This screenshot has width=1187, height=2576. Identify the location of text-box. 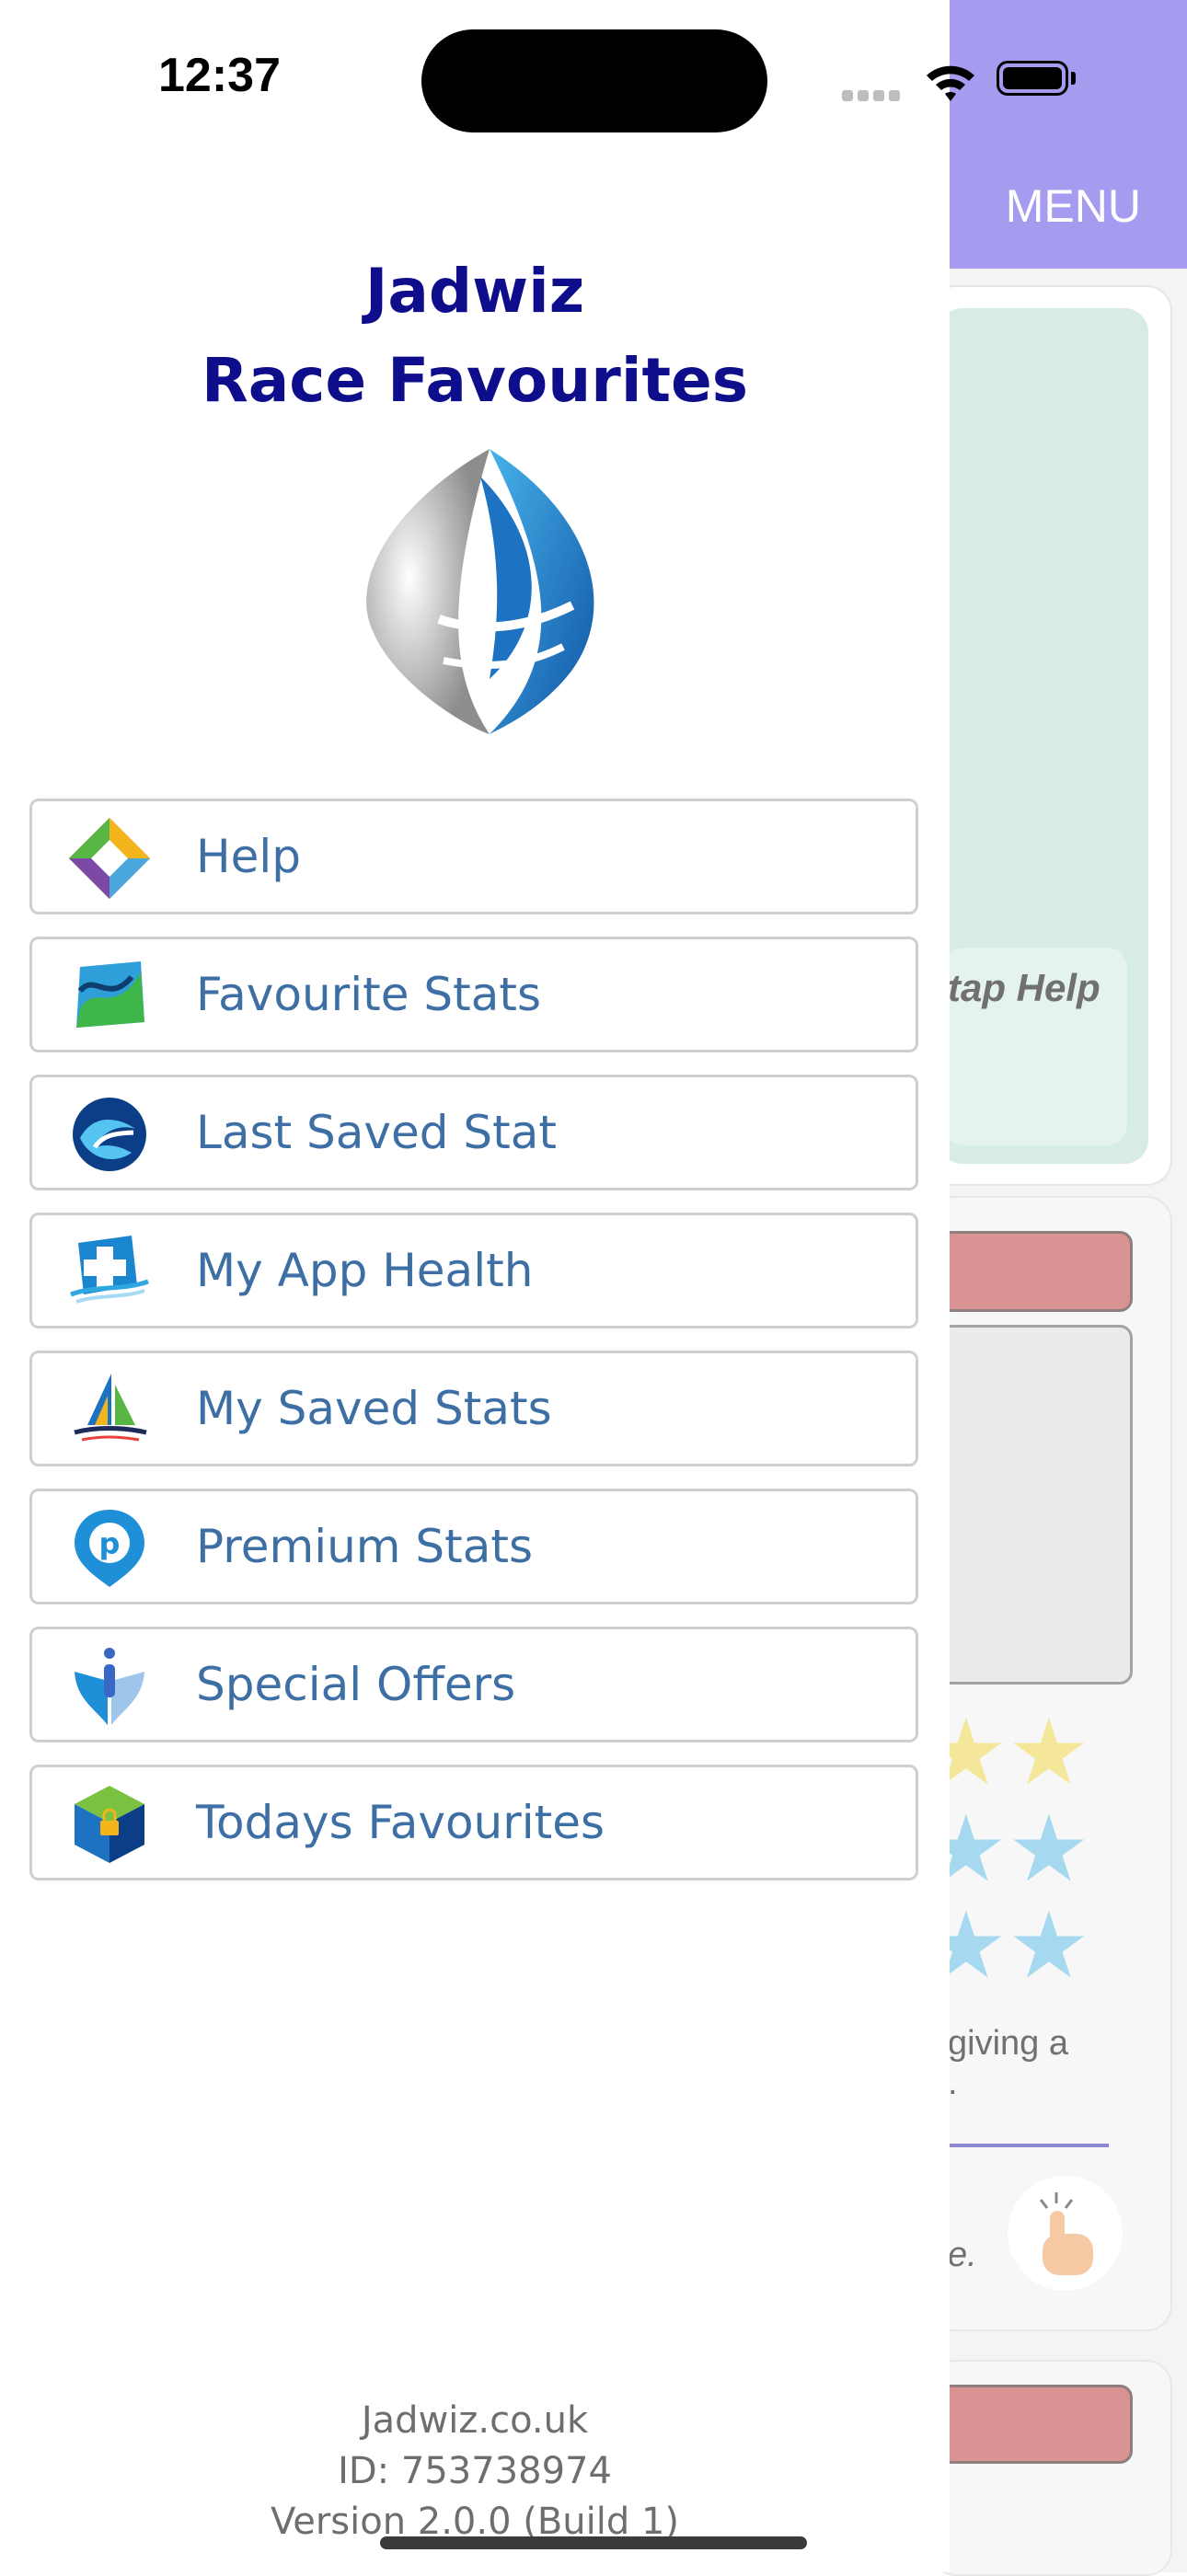
(1036, 1505).